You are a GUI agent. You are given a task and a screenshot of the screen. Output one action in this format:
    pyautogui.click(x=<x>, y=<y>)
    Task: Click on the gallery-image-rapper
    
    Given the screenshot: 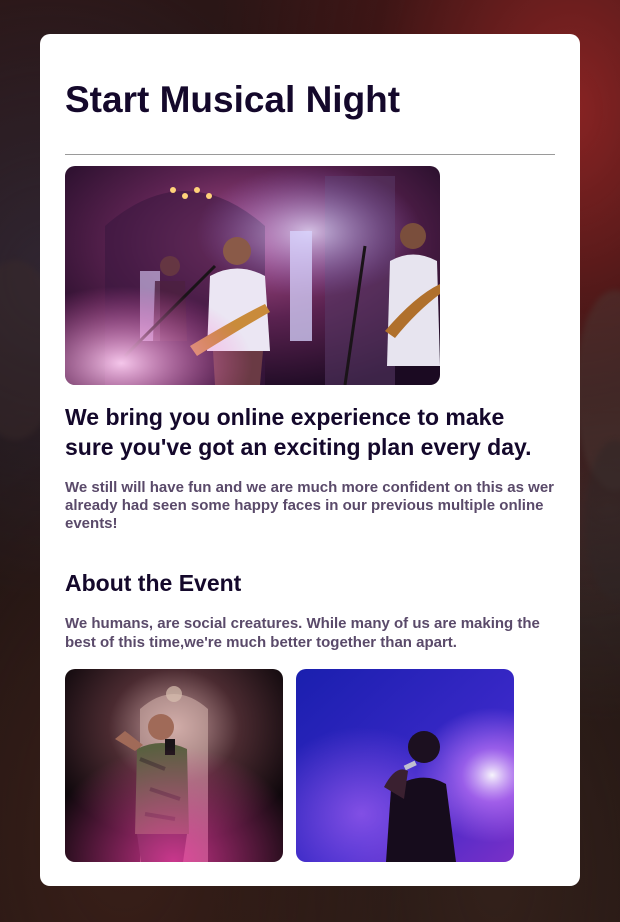 What is the action you would take?
    pyautogui.click(x=174, y=765)
    